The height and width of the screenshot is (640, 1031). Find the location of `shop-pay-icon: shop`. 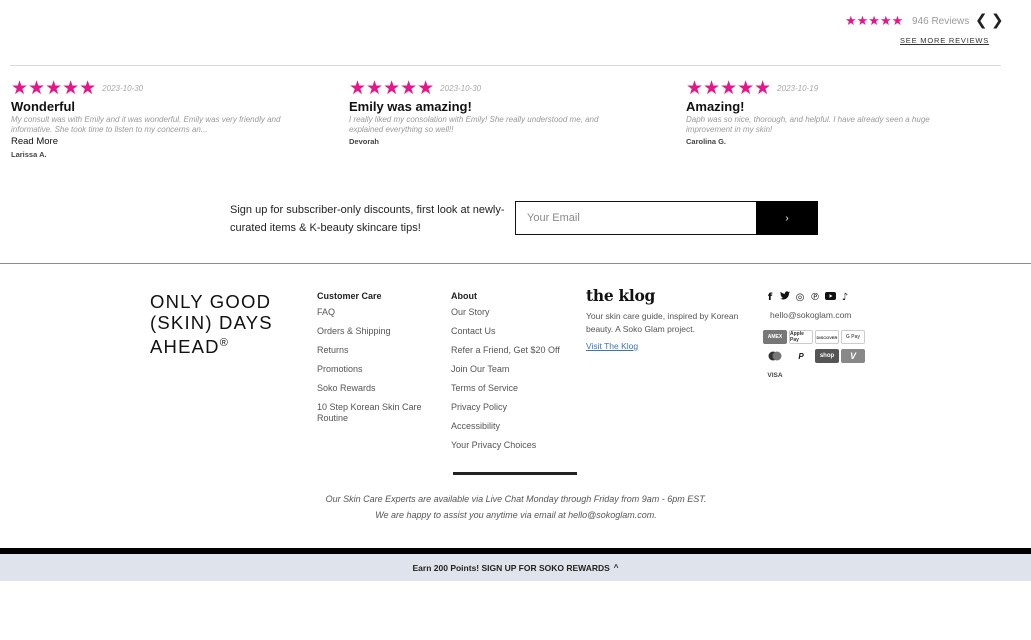

shop-pay-icon: shop is located at coordinates (827, 356).